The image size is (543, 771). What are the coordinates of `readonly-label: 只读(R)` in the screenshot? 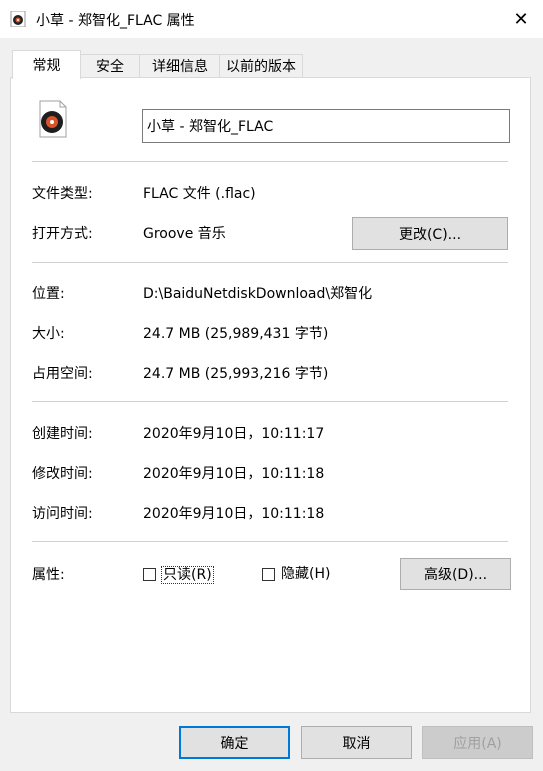 It's located at (187, 575).